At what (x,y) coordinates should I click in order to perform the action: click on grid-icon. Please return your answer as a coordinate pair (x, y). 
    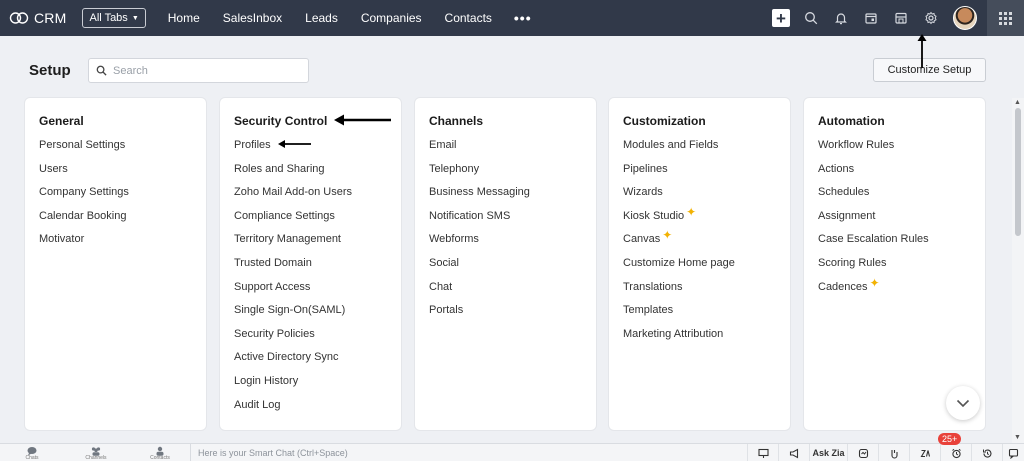
    Looking at the image, I should click on (1005, 18).